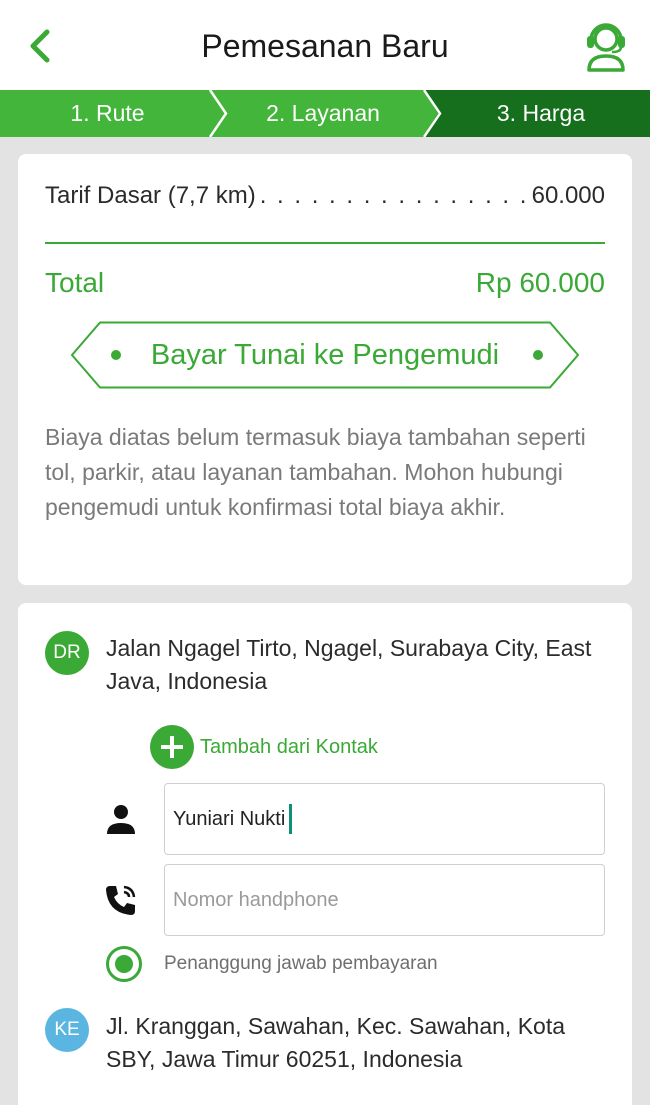 The image size is (650, 1105). I want to click on base-fare-label: Tarif Dasar (7,7 km), so click(150, 195).